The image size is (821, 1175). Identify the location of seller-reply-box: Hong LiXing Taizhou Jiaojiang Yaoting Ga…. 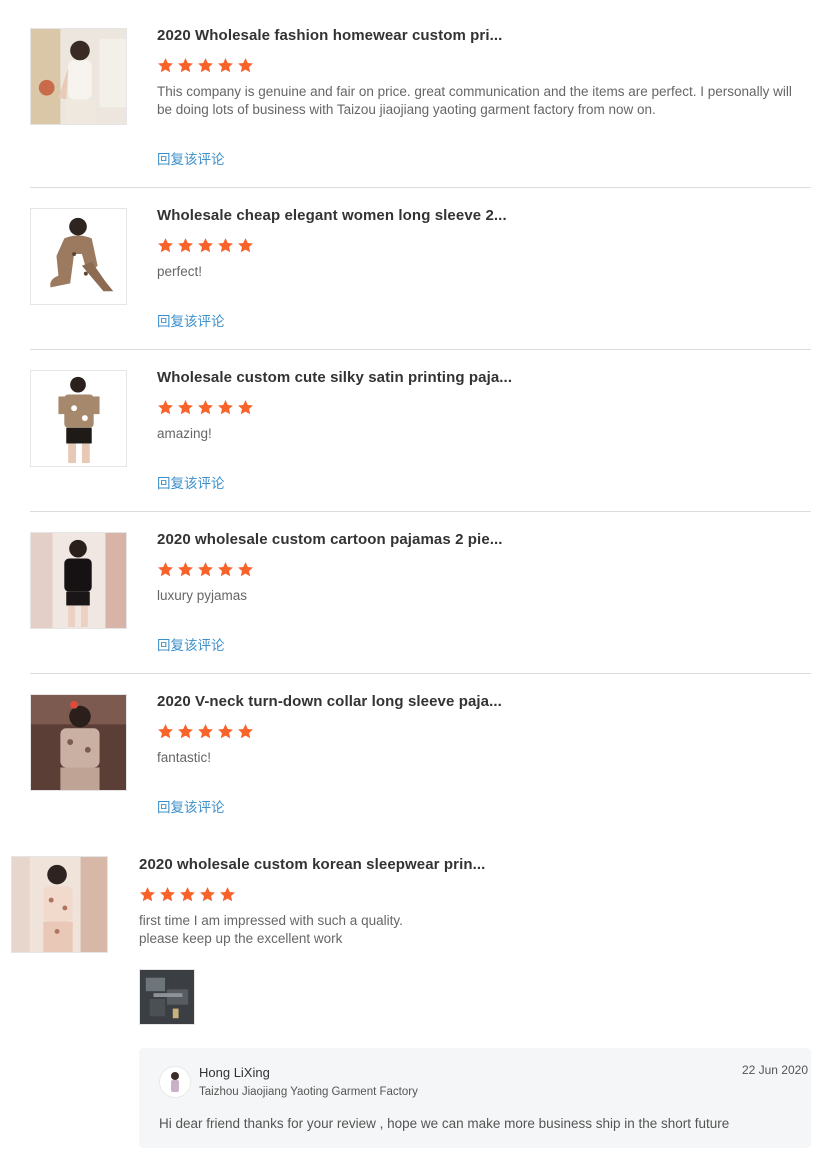
(475, 1098).